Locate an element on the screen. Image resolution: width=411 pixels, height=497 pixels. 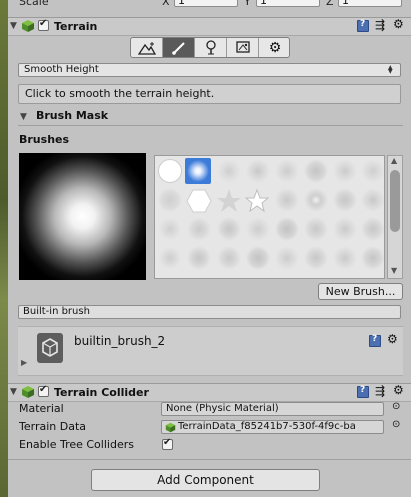
scale-z-label: Z is located at coordinates (330, 4).